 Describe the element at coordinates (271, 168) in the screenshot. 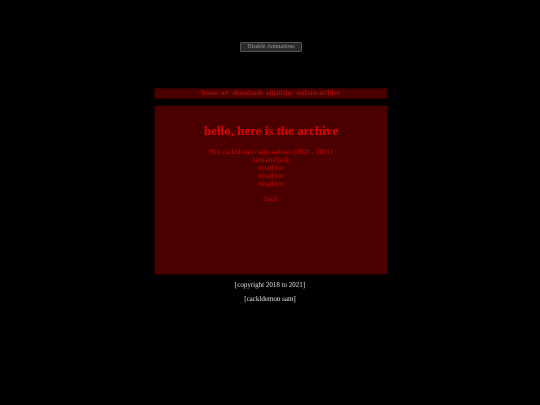

I see `archive-link-email-me-1: email me` at that location.